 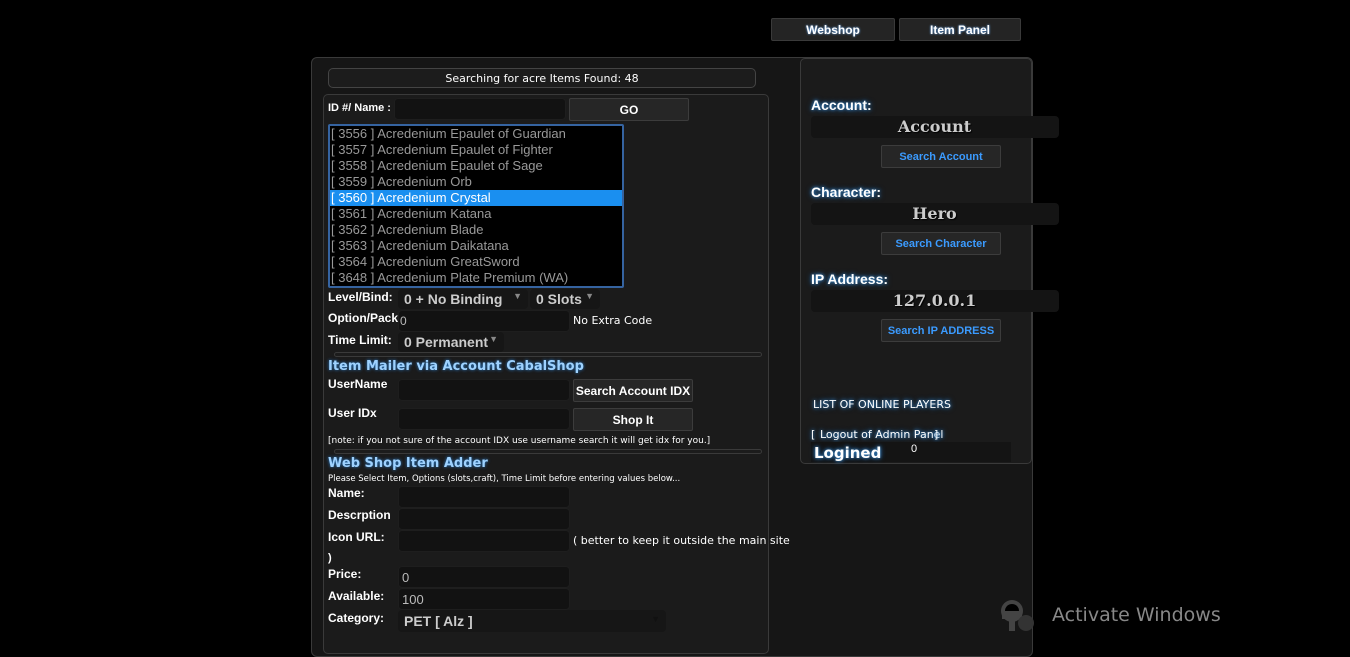 I want to click on search-account-button: Search Account, so click(x=941, y=156).